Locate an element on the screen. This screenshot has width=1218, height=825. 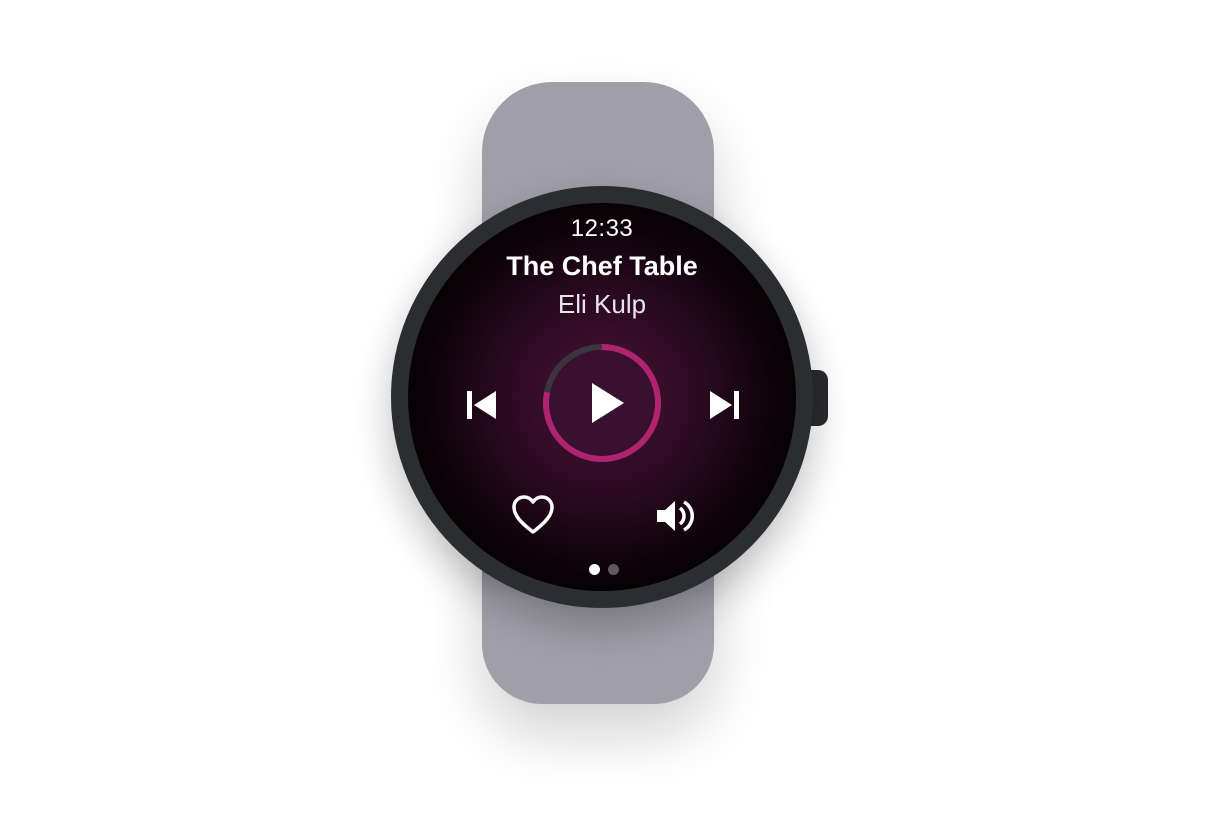
play-progress-ring is located at coordinates (602, 403).